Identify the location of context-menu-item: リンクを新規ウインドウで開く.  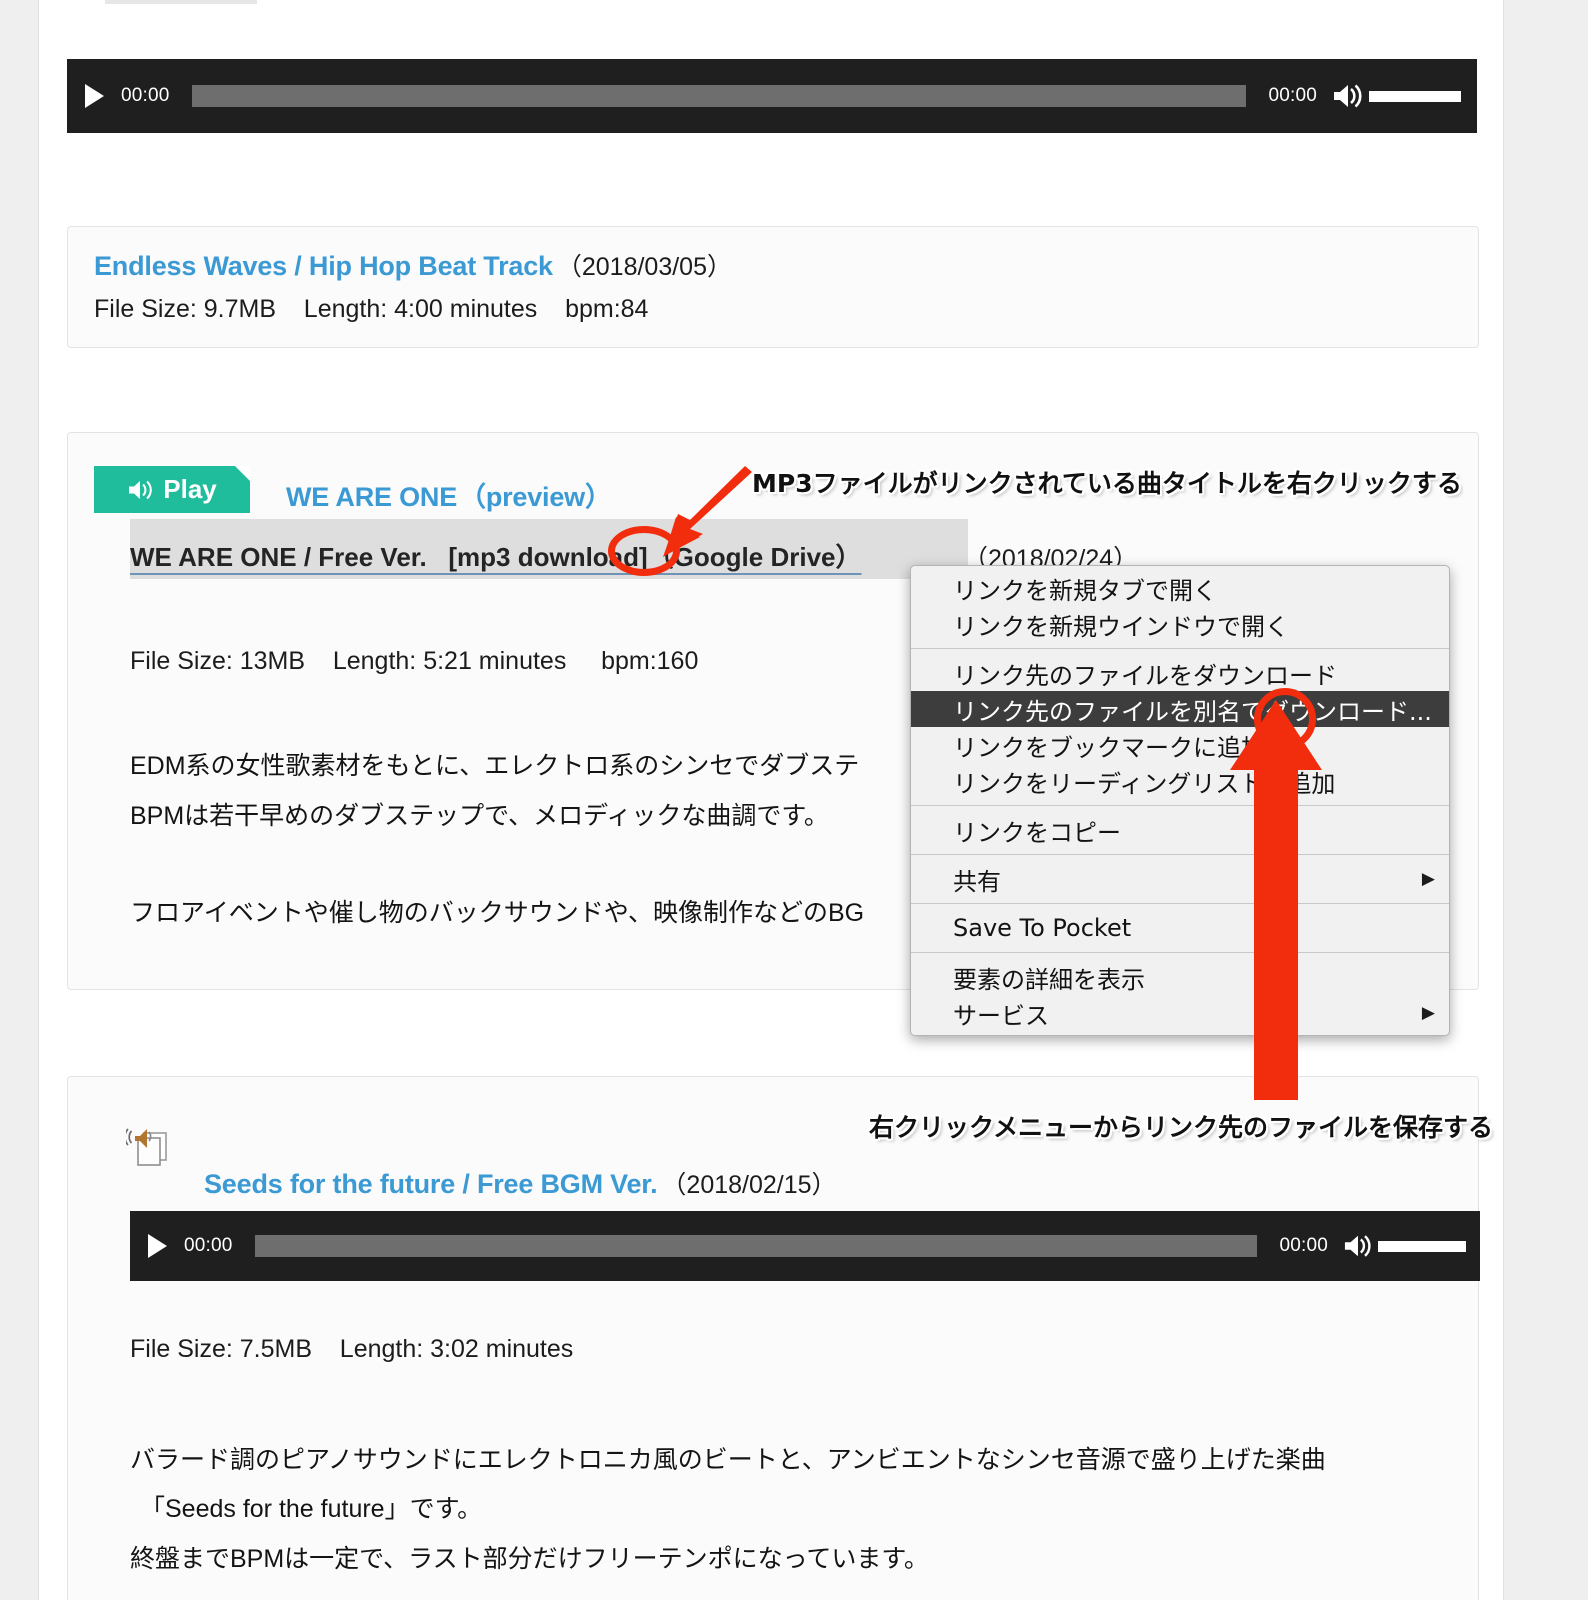
(1180, 624).